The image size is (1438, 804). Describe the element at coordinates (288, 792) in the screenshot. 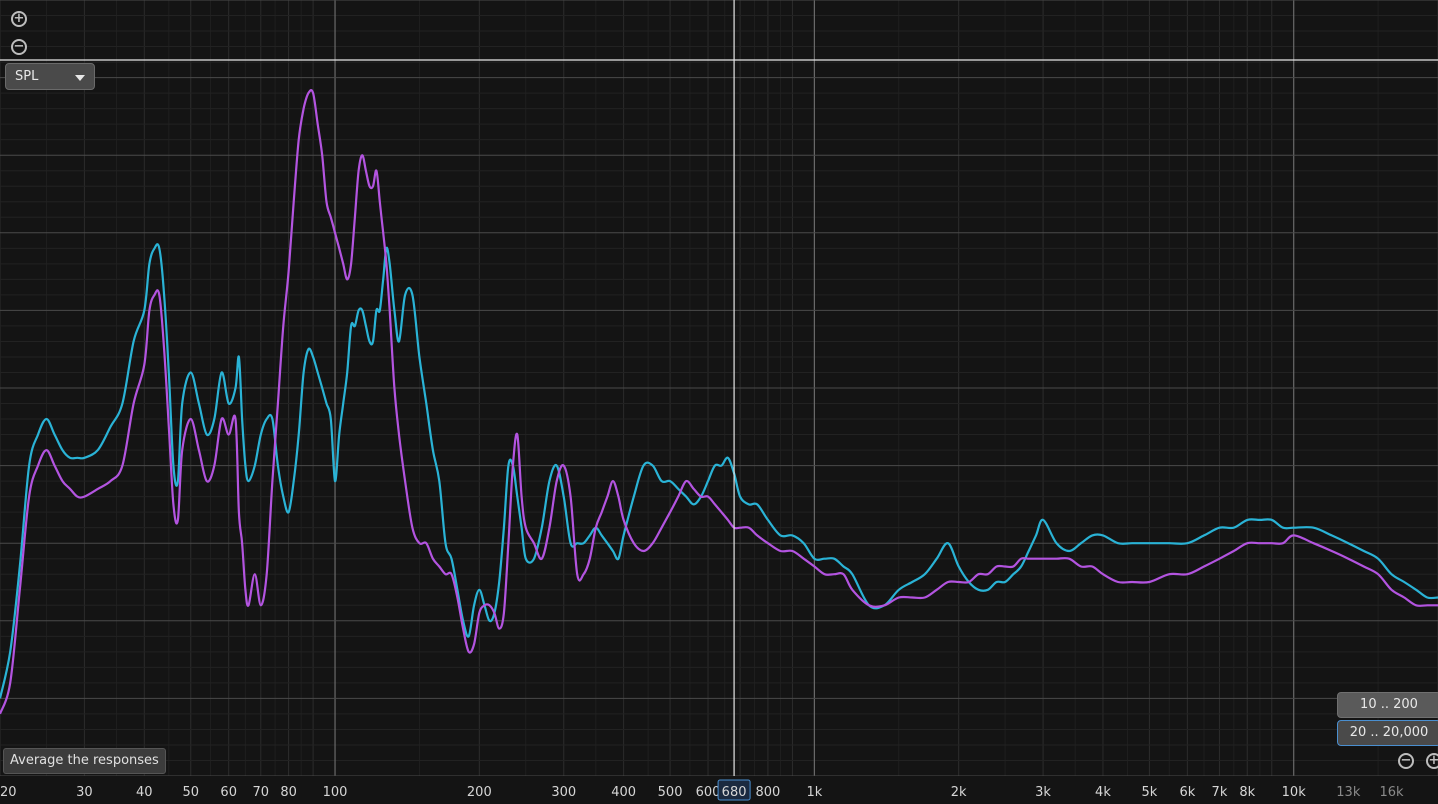

I see `x-tick-label: 80` at that location.